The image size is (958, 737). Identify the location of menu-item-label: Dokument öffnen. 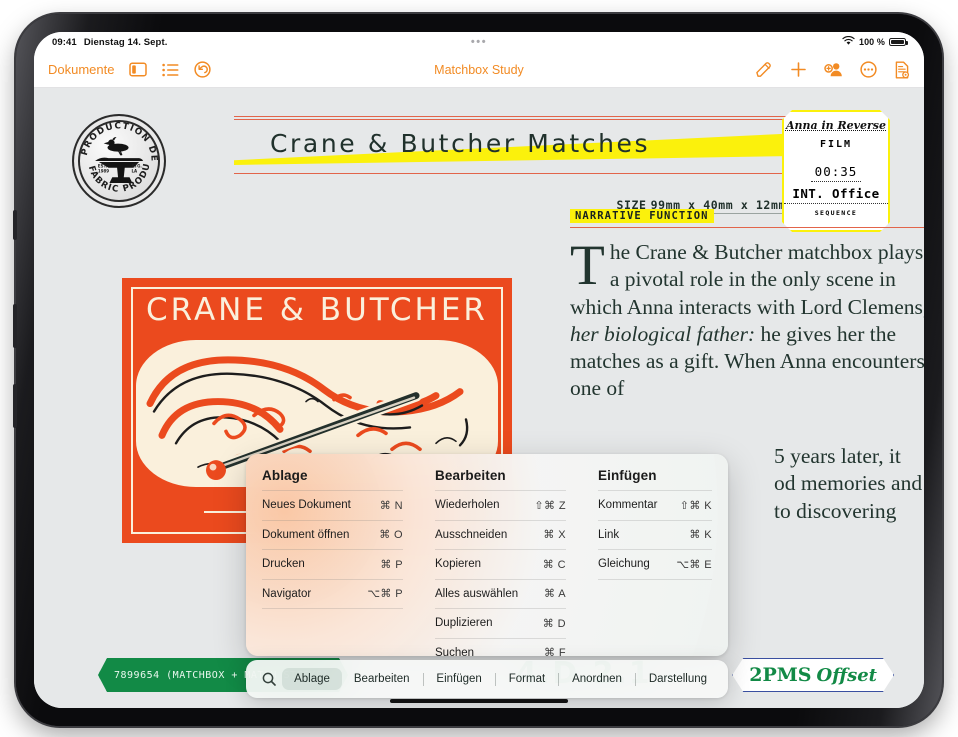
(306, 534).